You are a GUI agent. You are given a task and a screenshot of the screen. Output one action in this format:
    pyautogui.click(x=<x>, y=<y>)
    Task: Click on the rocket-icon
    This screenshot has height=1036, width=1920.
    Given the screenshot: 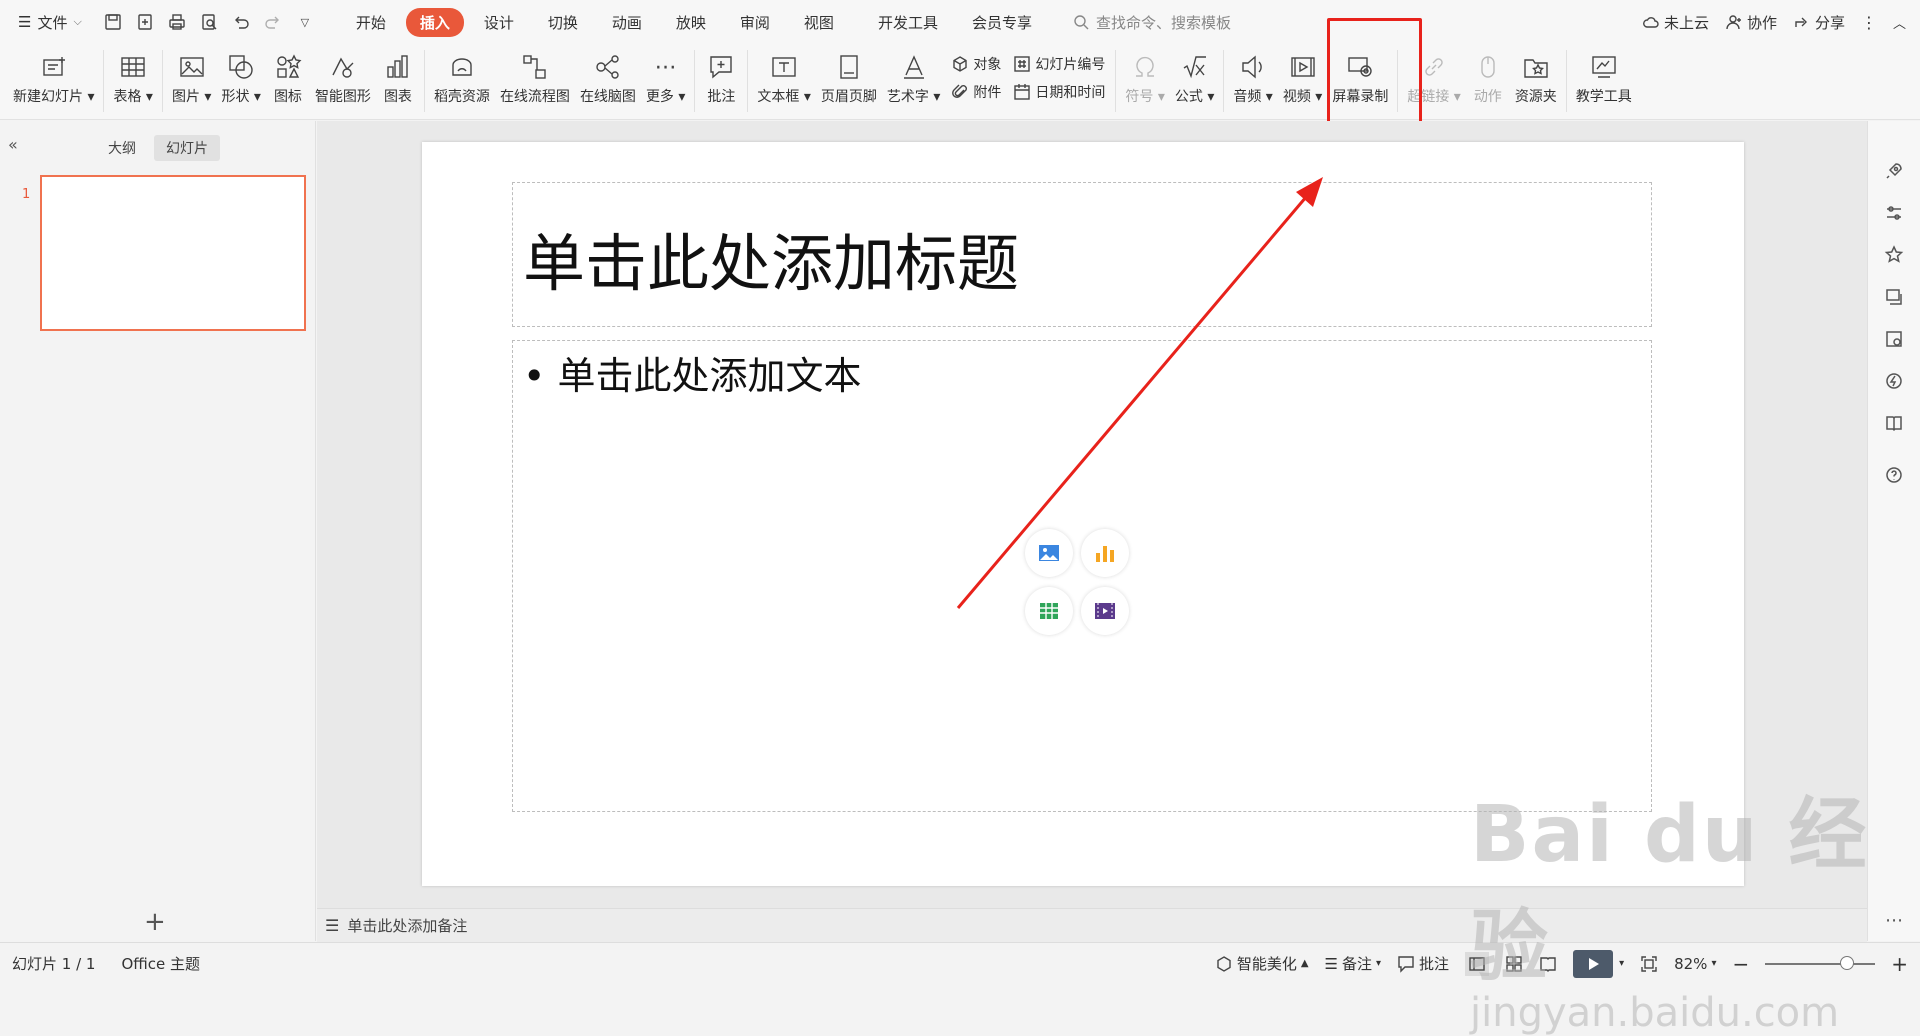 What is the action you would take?
    pyautogui.click(x=1894, y=171)
    